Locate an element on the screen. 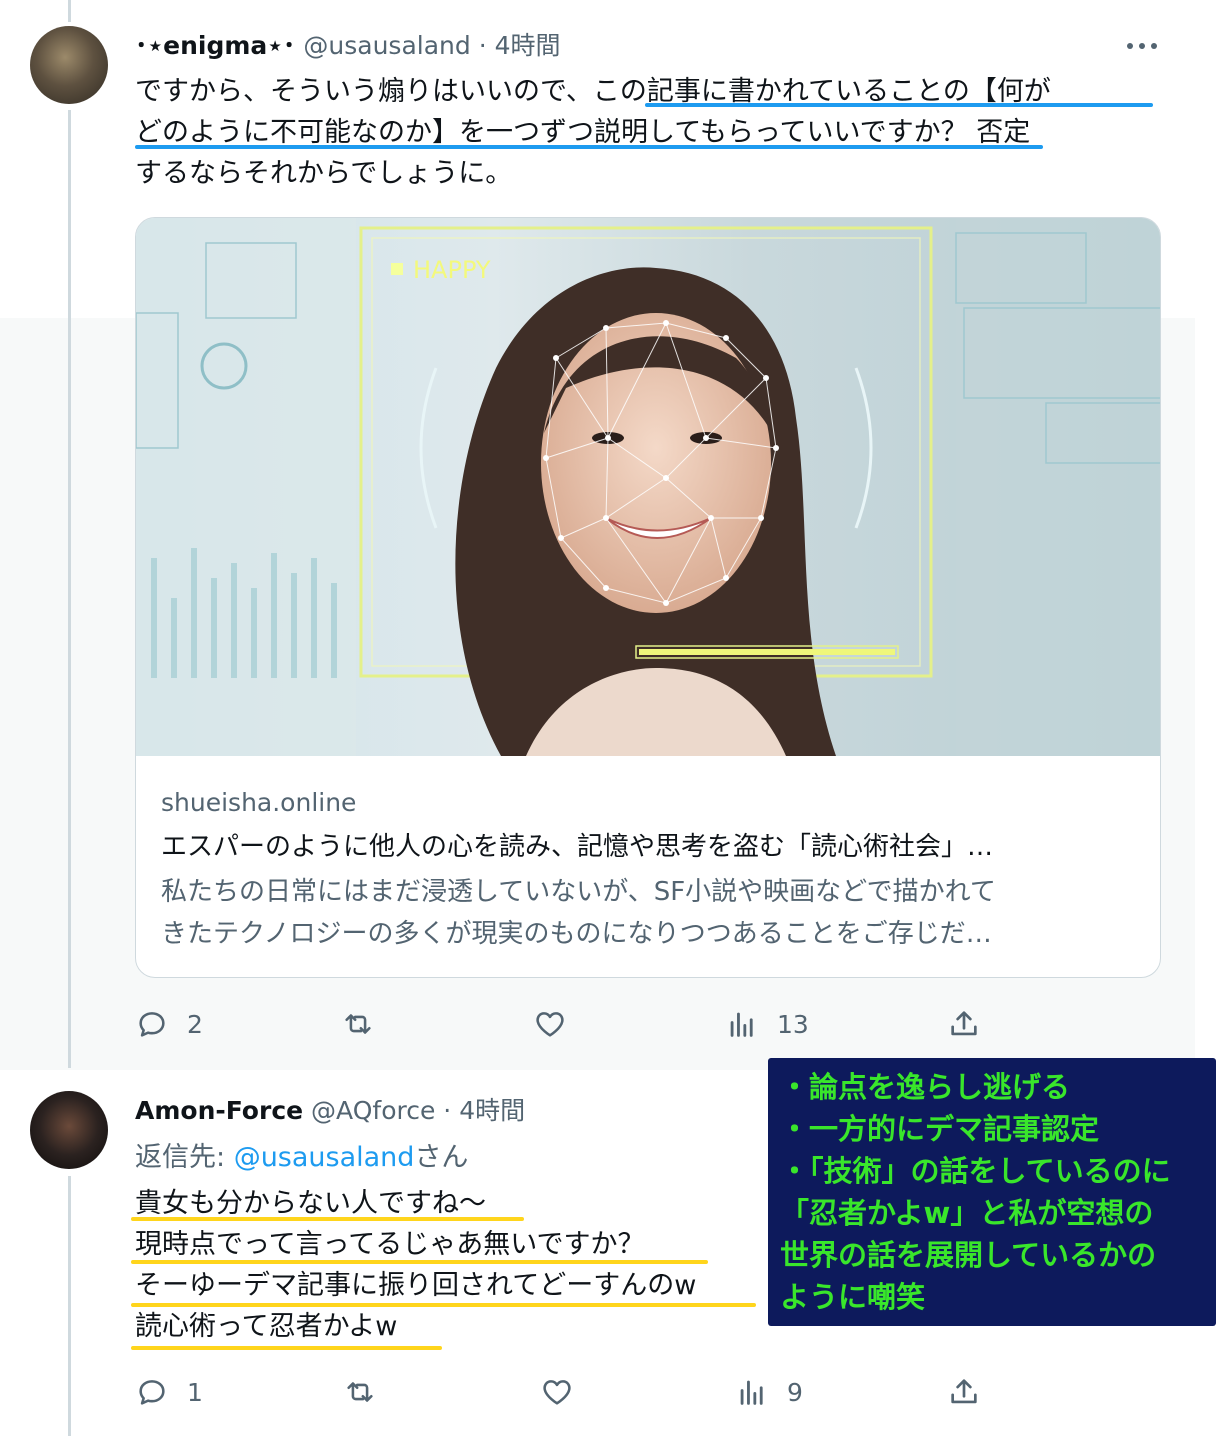  views-button: 13 is located at coordinates (767, 1024).